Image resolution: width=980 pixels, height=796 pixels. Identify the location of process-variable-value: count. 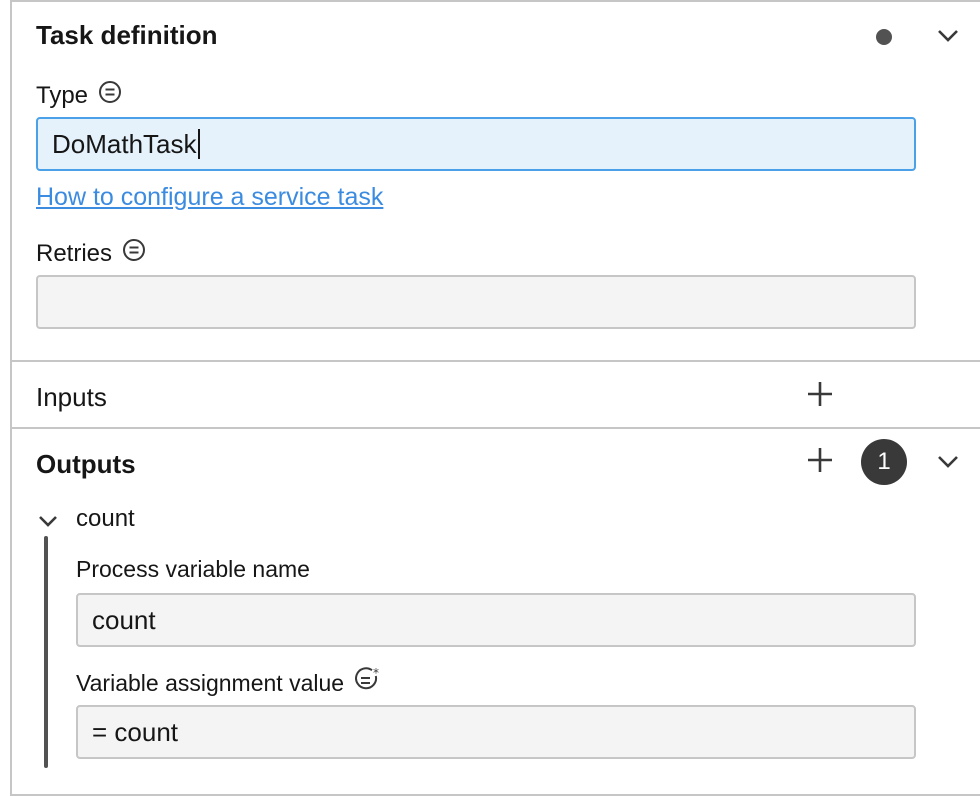
(124, 619).